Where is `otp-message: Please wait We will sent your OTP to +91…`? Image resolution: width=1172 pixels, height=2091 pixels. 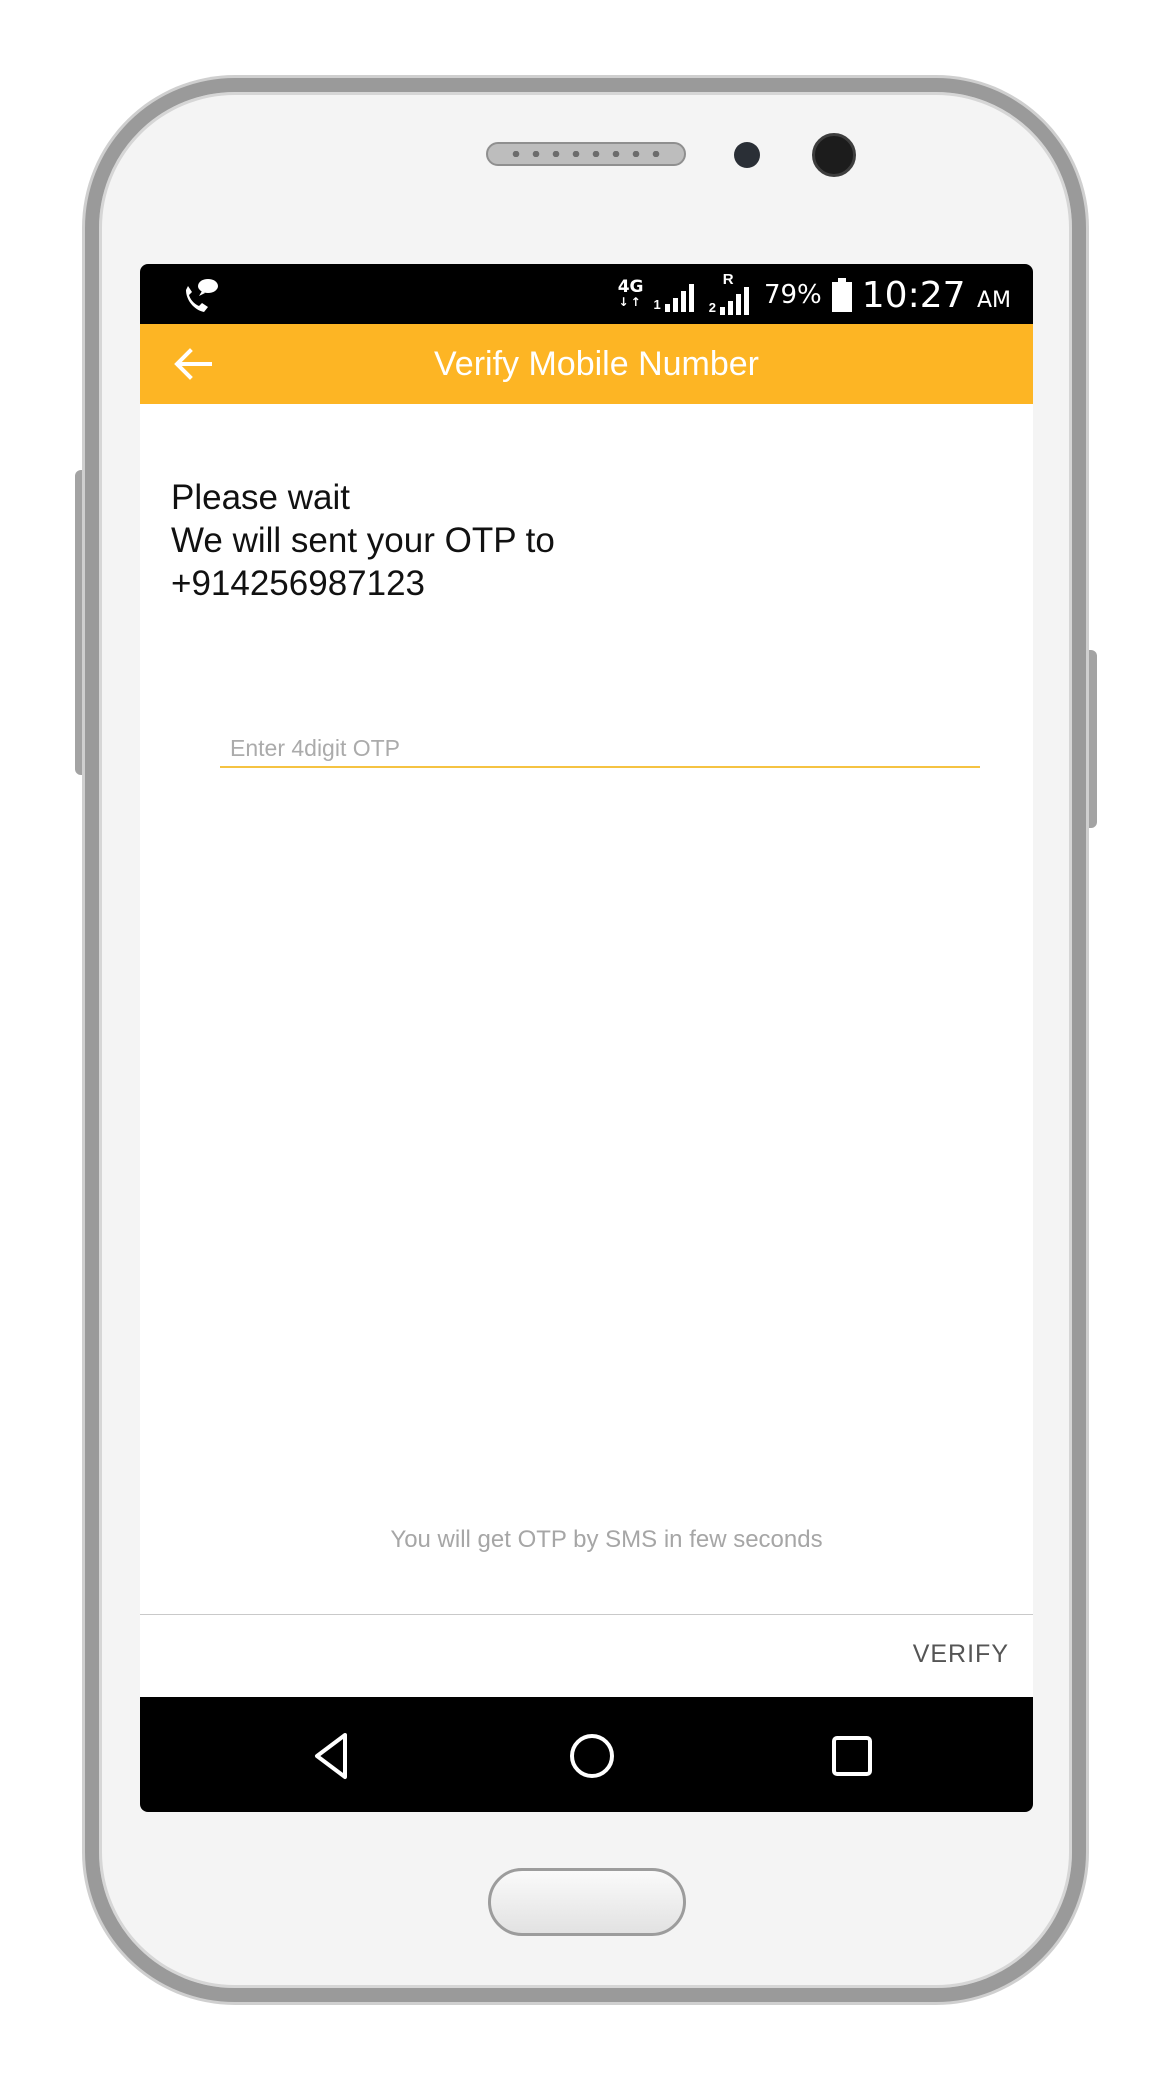
otp-message: Please wait We will sent your OTP to +91… is located at coordinates (363, 540).